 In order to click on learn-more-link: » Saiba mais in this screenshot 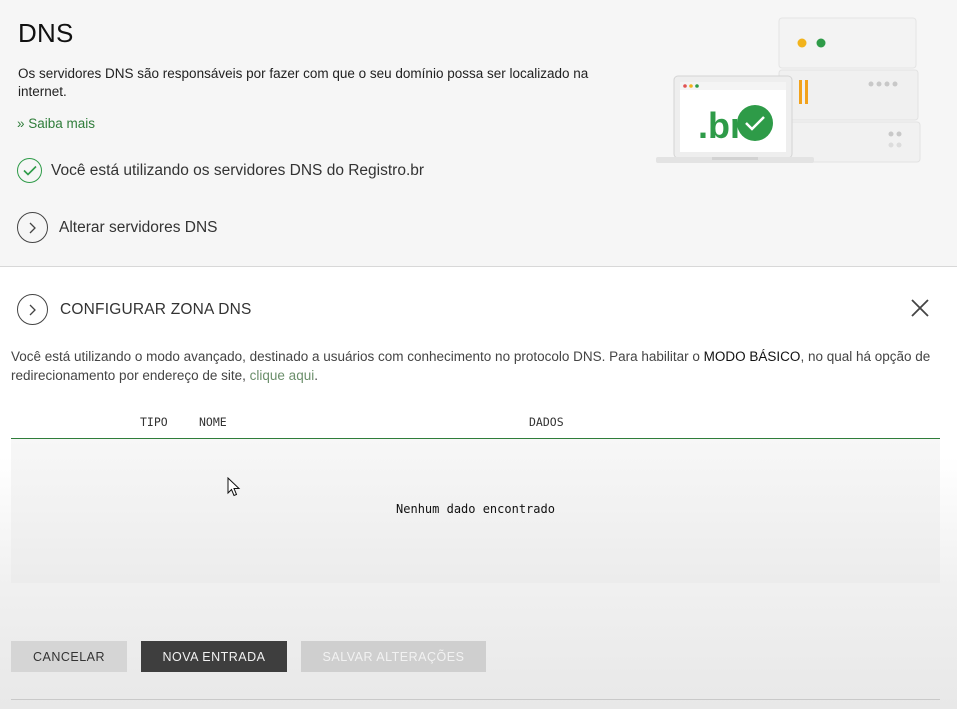, I will do `click(56, 123)`.